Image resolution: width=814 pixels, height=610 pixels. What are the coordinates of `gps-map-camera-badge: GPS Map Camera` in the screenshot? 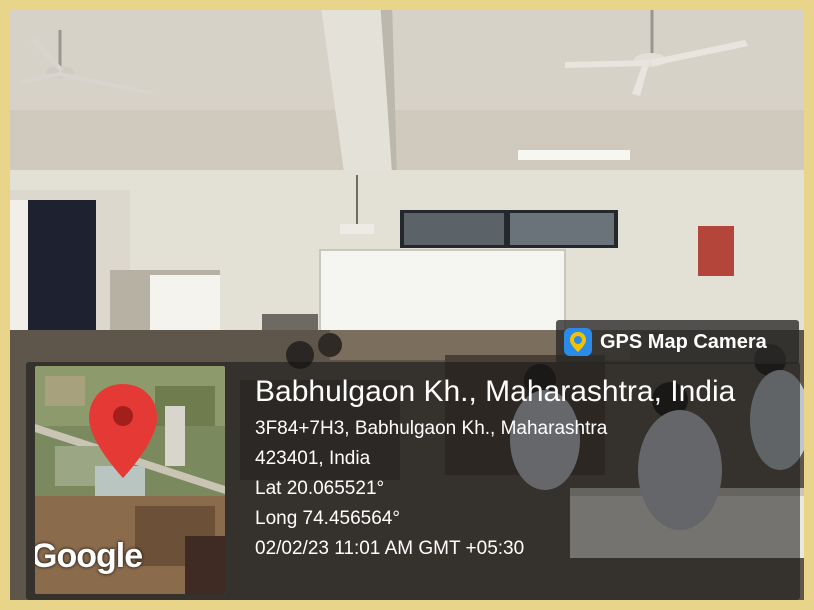 It's located at (677, 342).